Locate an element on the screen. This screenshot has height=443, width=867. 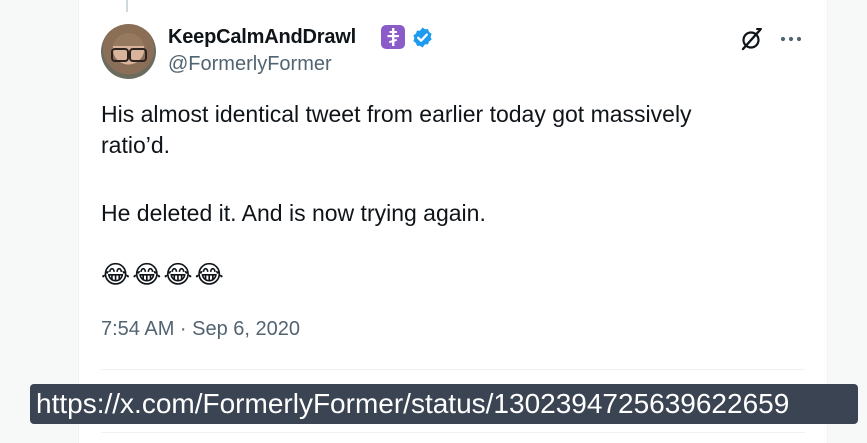
more-icon is located at coordinates (791, 39).